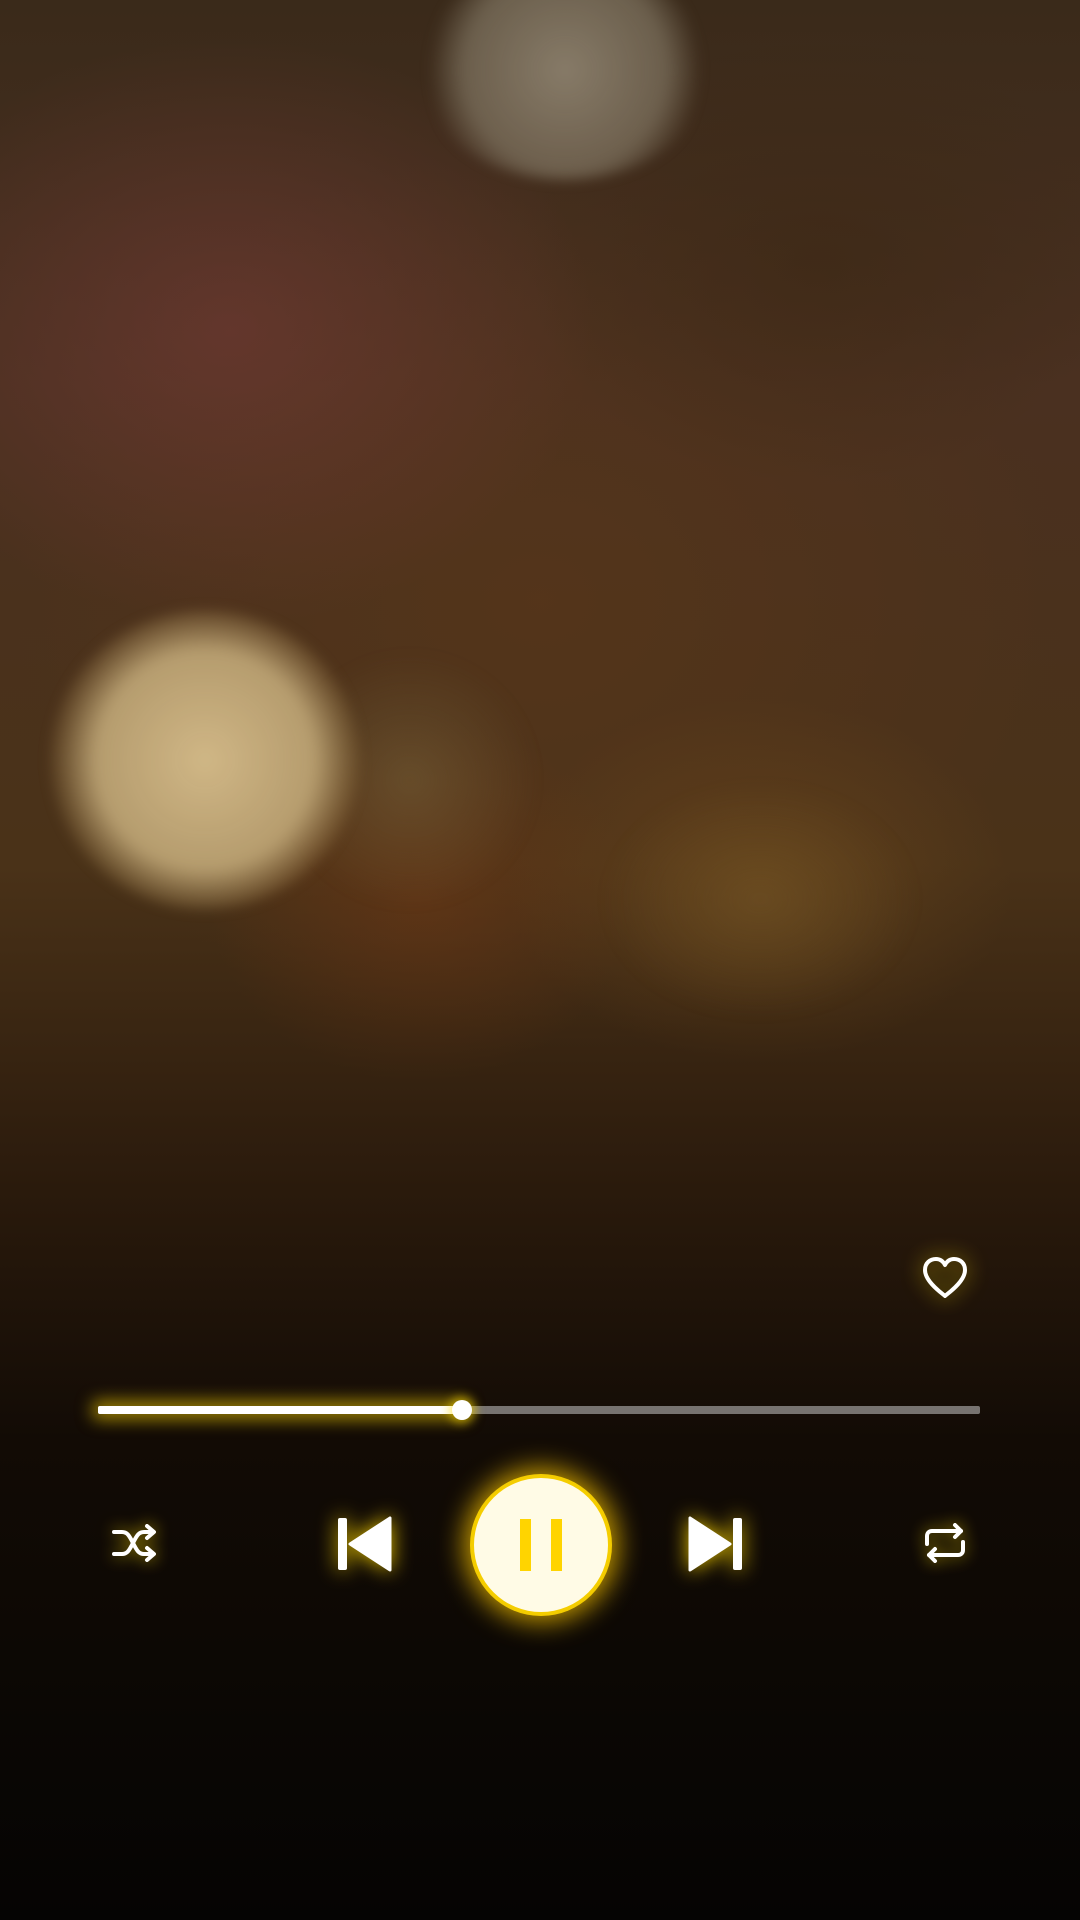  I want to click on repeat-icon, so click(945, 1543).